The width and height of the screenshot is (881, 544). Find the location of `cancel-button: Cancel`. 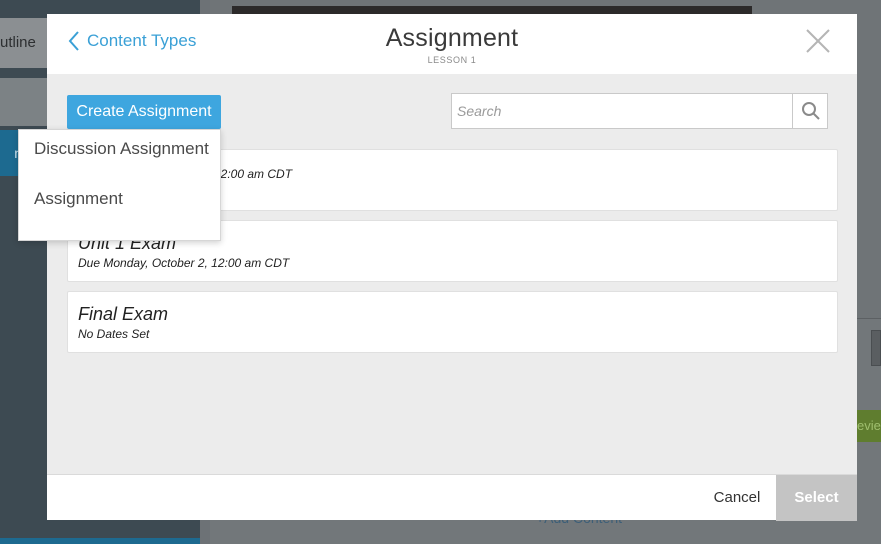

cancel-button: Cancel is located at coordinates (737, 498).